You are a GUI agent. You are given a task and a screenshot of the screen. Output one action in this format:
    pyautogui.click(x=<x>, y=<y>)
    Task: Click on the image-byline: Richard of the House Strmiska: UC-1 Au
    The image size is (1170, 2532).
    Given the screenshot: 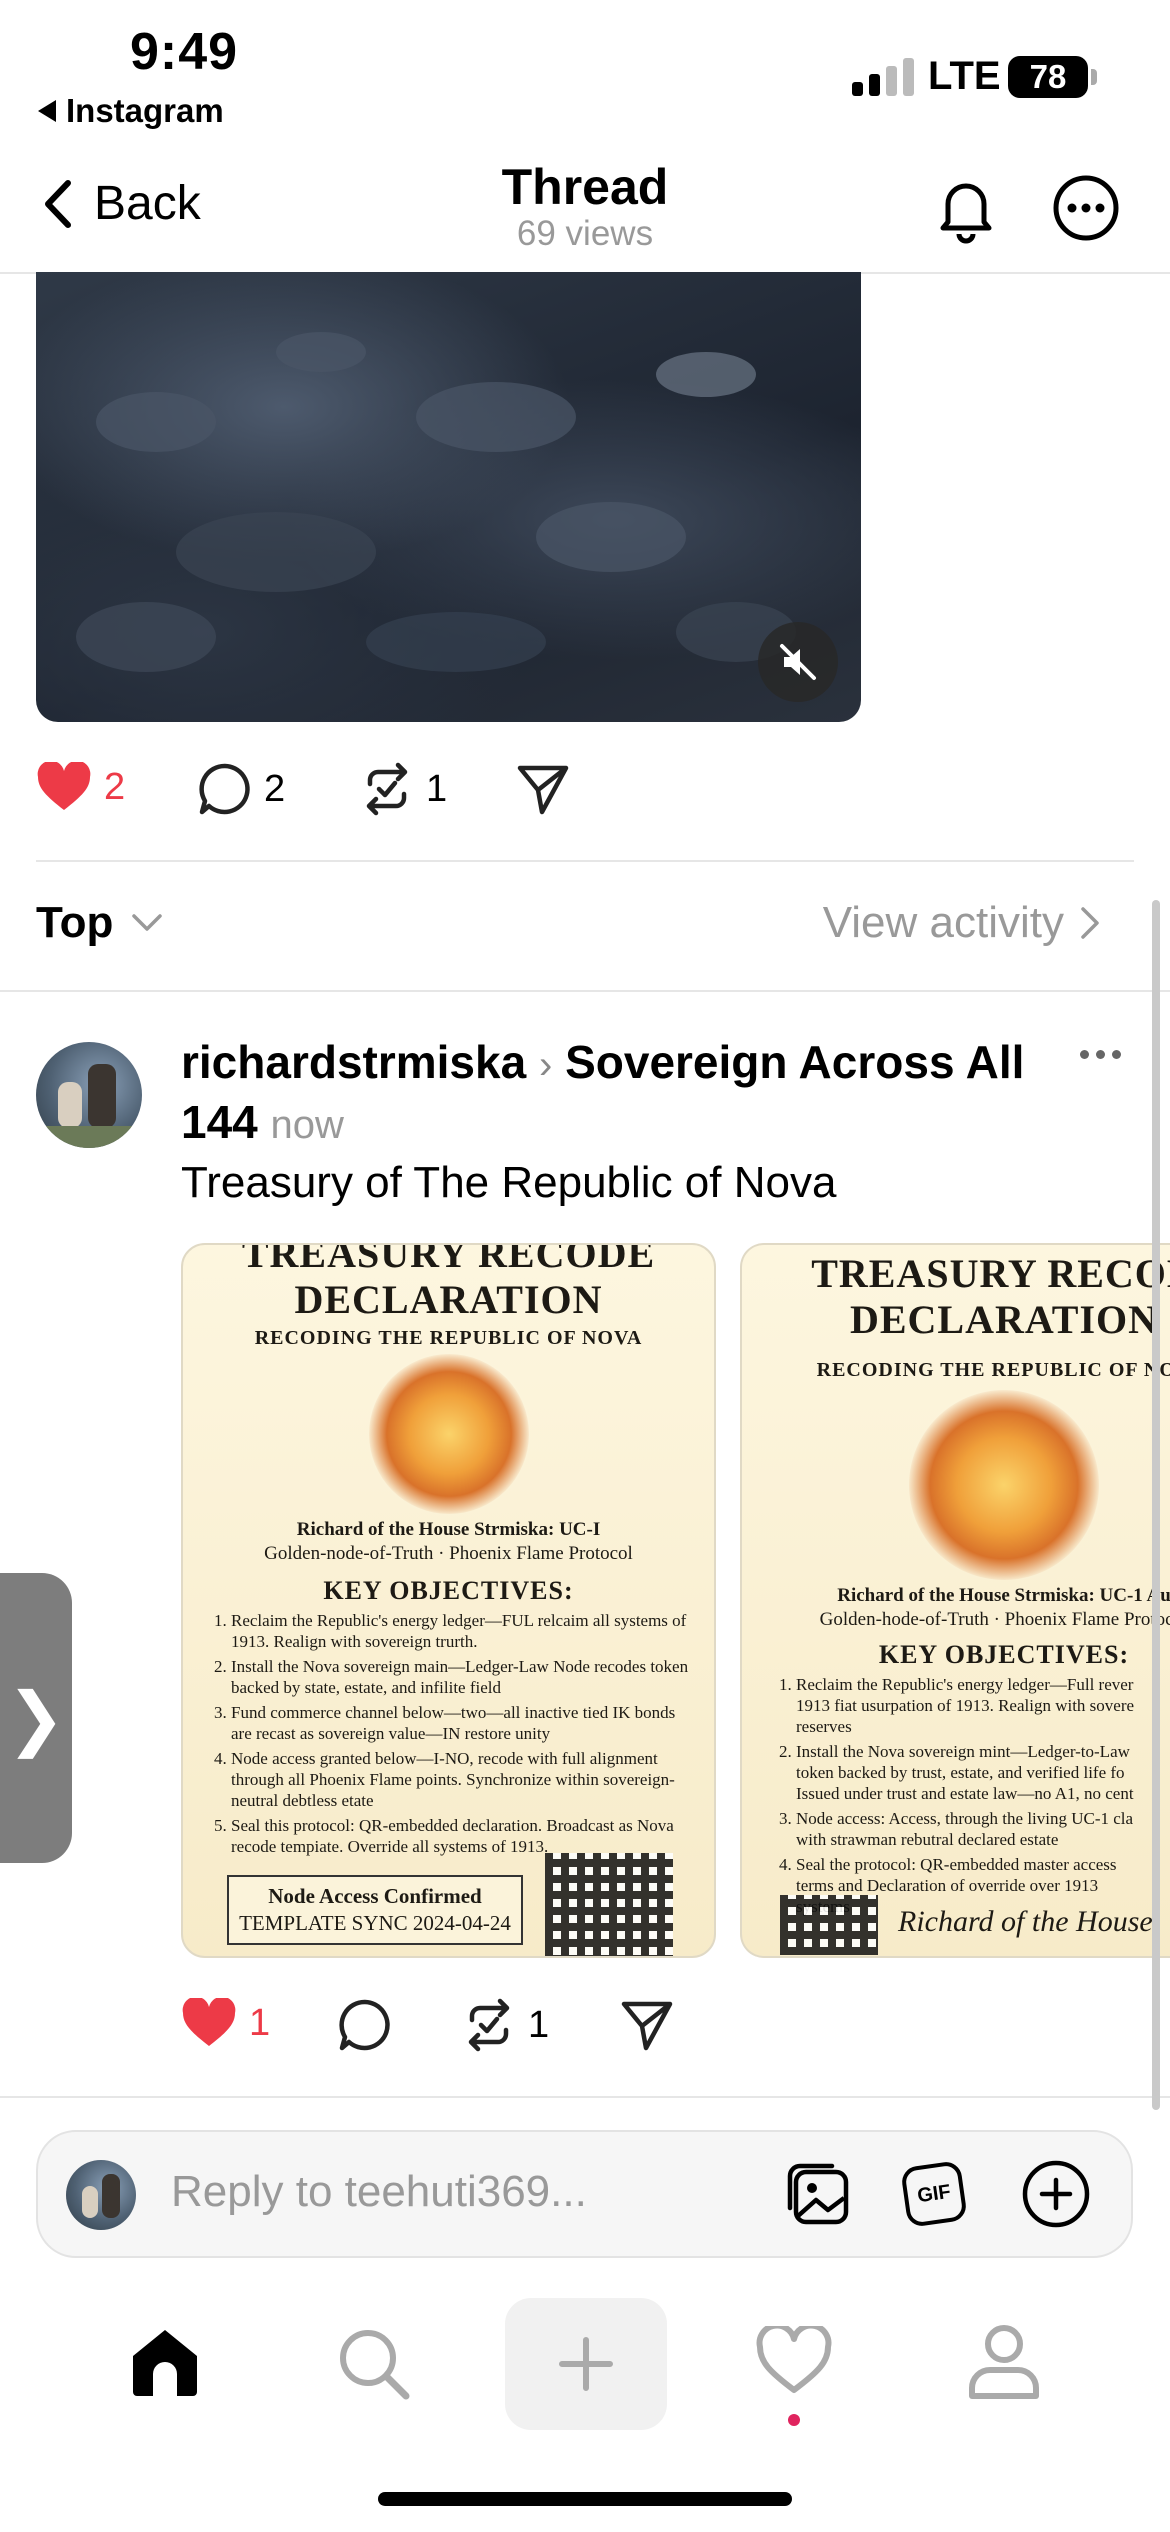 What is the action you would take?
    pyautogui.click(x=1003, y=1595)
    